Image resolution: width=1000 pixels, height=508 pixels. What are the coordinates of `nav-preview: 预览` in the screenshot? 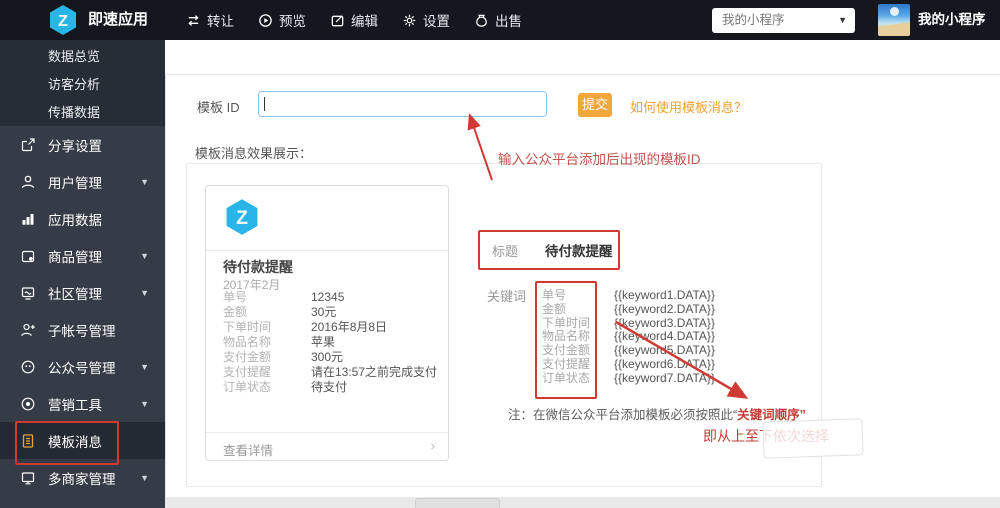 It's located at (282, 20).